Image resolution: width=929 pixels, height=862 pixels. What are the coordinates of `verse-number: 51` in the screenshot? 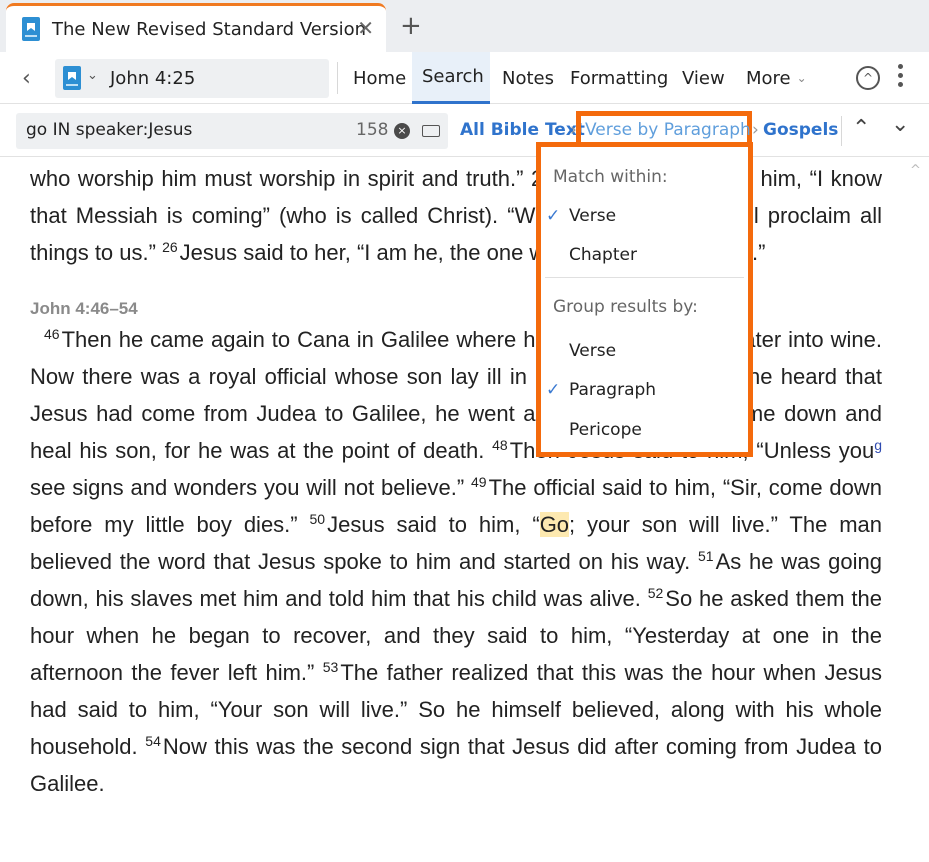 It's located at (706, 556).